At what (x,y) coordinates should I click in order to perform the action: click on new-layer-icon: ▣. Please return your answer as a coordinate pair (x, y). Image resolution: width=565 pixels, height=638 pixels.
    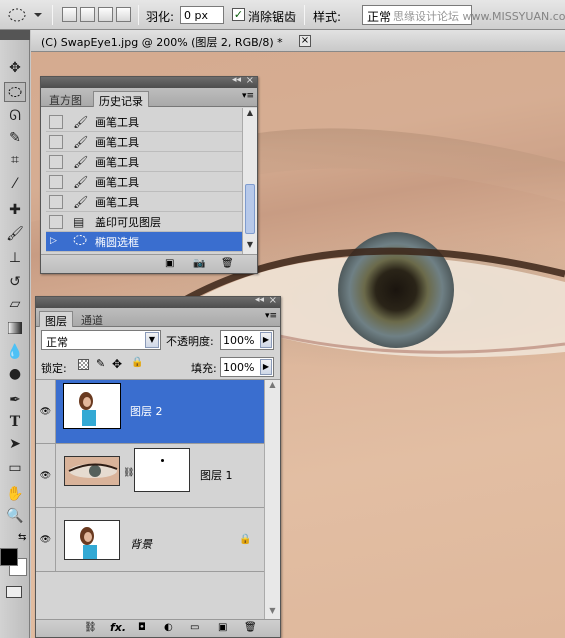
    Looking at the image, I should click on (222, 627).